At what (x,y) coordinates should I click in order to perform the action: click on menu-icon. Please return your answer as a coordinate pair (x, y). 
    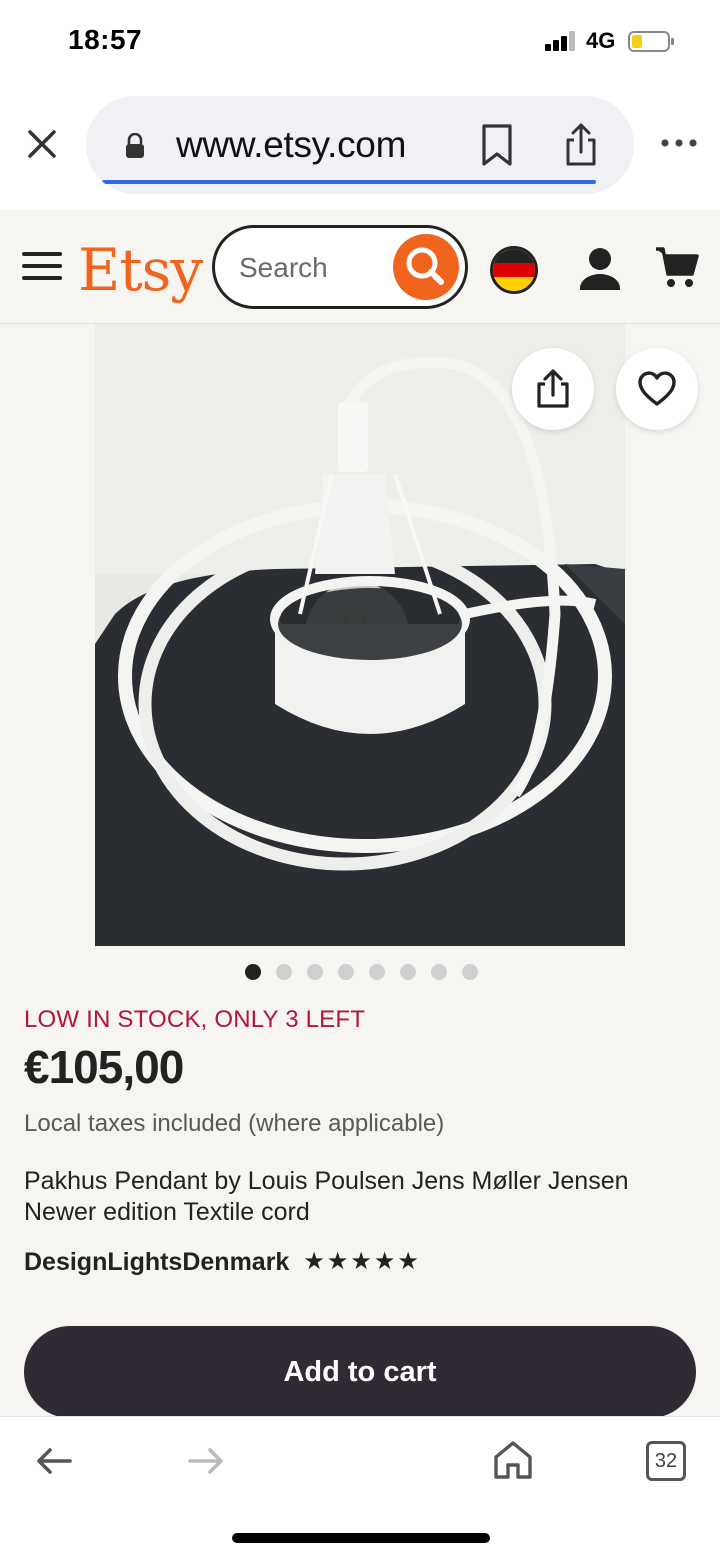
    Looking at the image, I should click on (42, 266).